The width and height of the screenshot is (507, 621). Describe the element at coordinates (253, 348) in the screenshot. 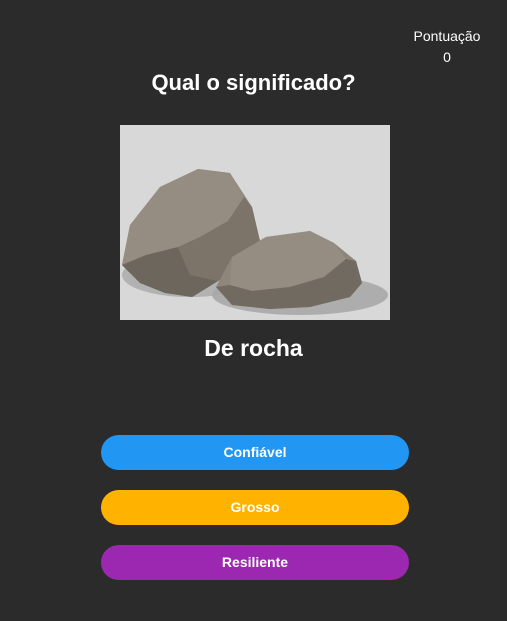

I see `word-to-define: De rocha` at that location.